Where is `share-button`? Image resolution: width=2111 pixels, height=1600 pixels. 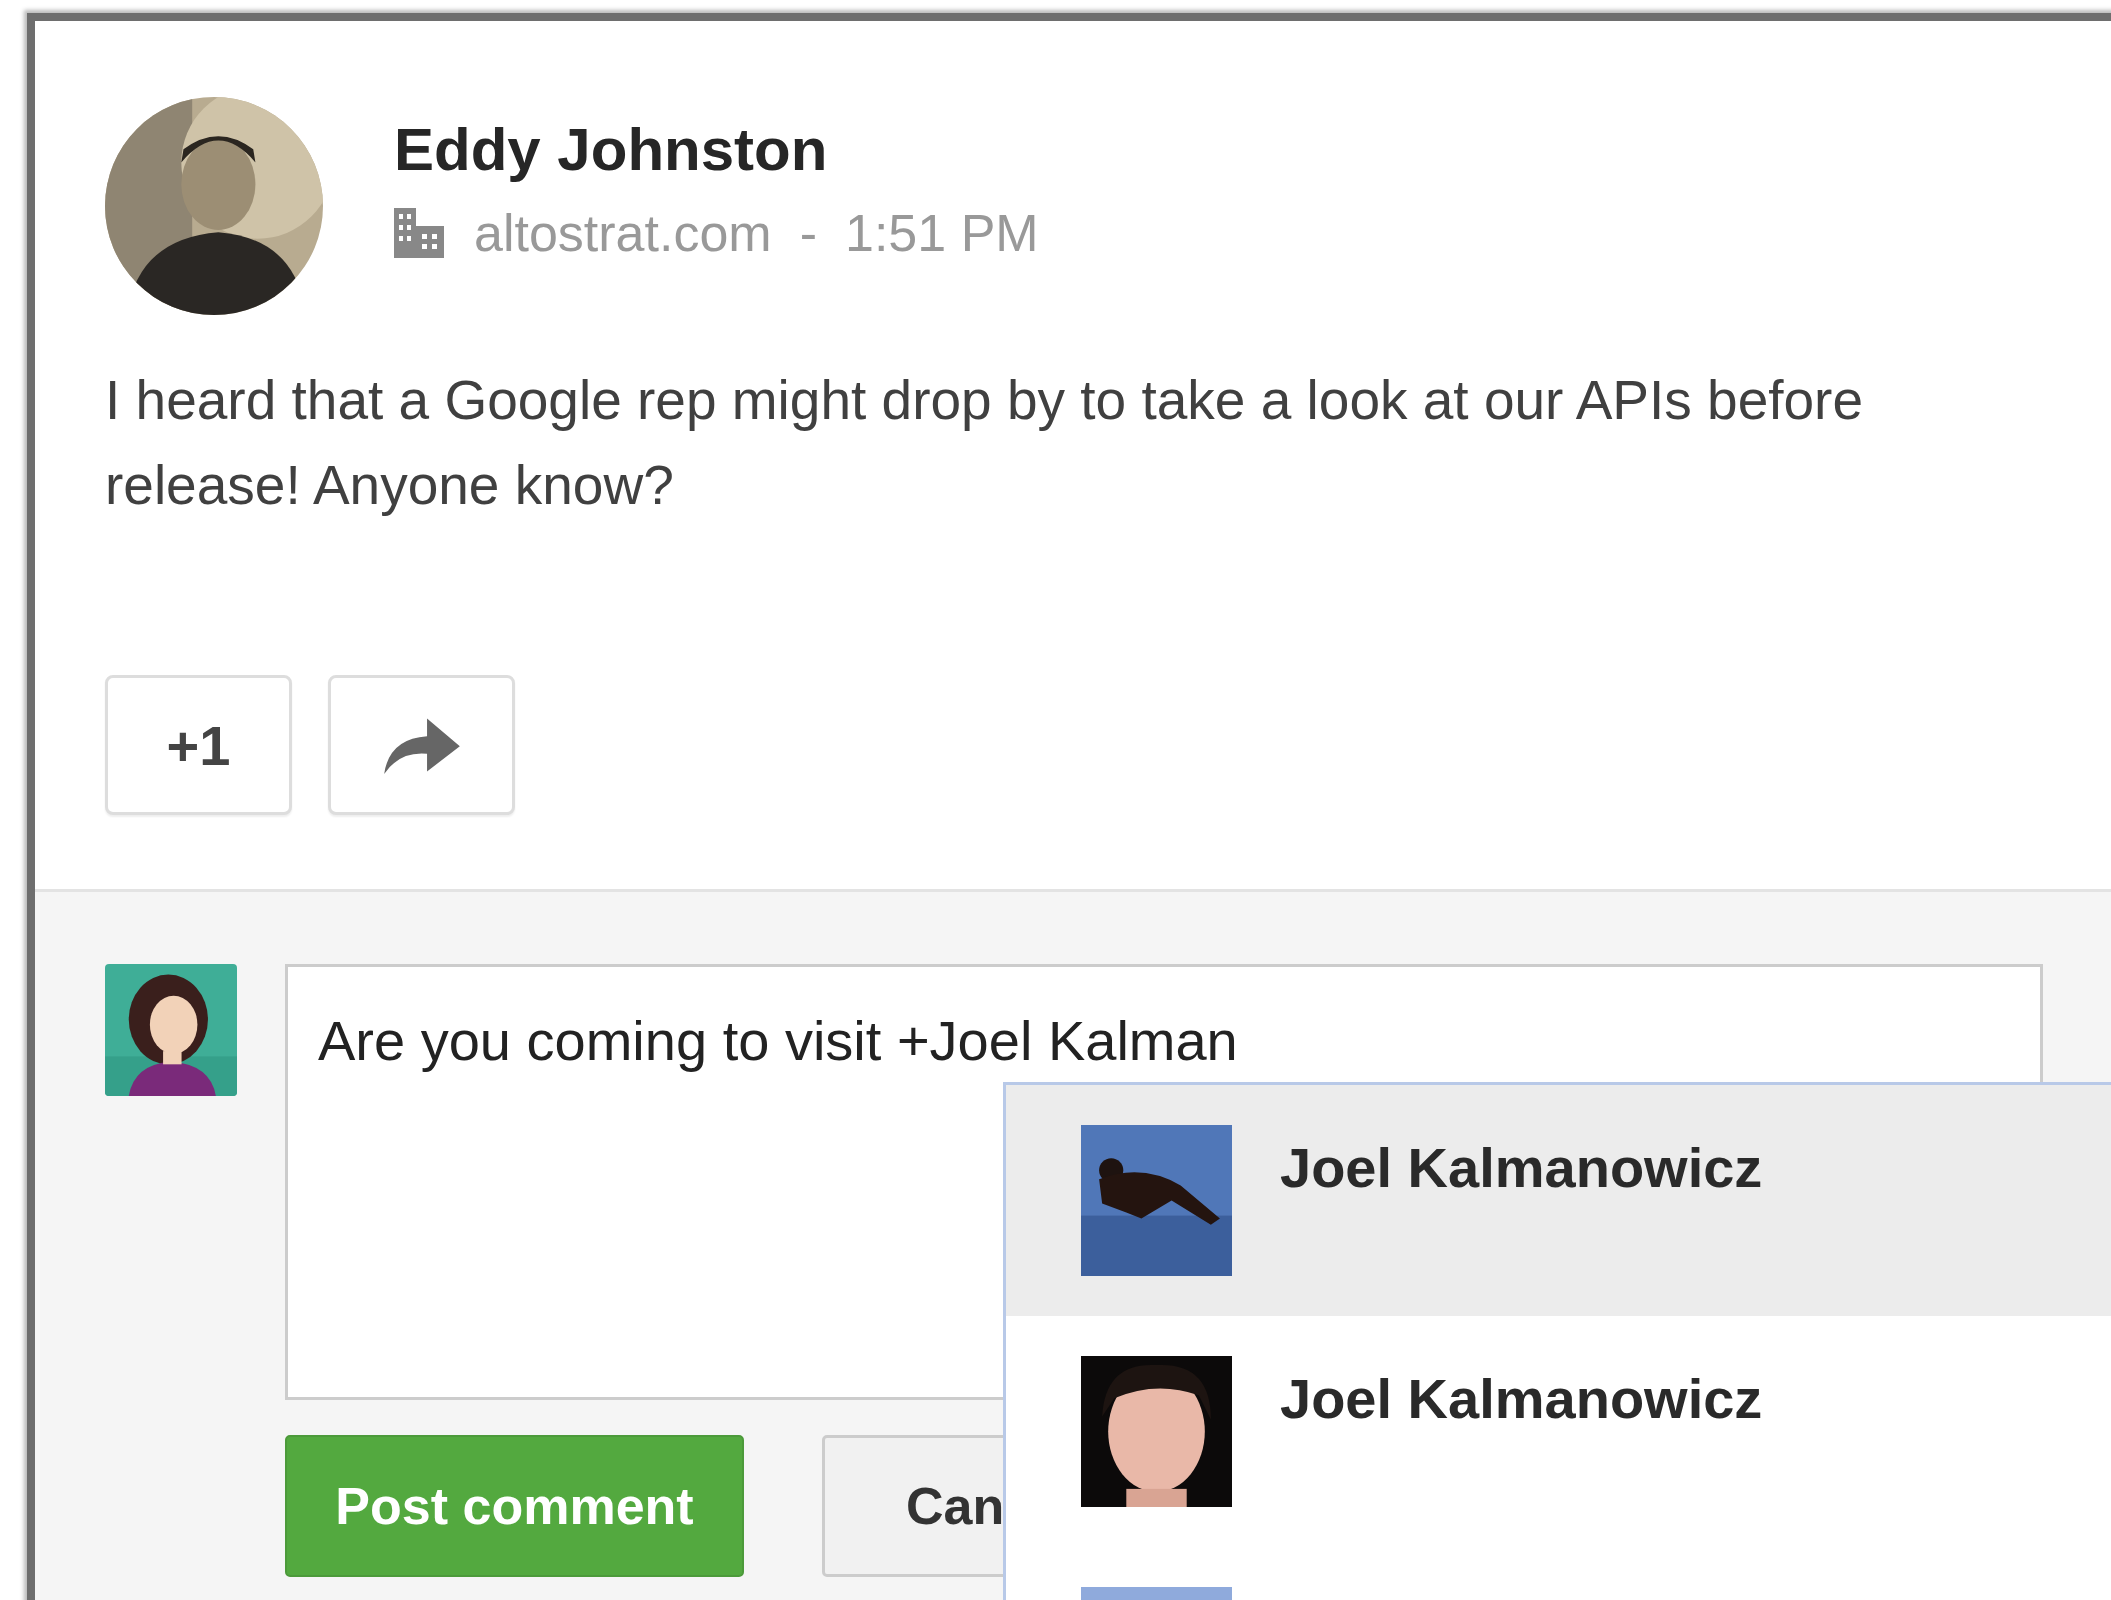 share-button is located at coordinates (421, 745).